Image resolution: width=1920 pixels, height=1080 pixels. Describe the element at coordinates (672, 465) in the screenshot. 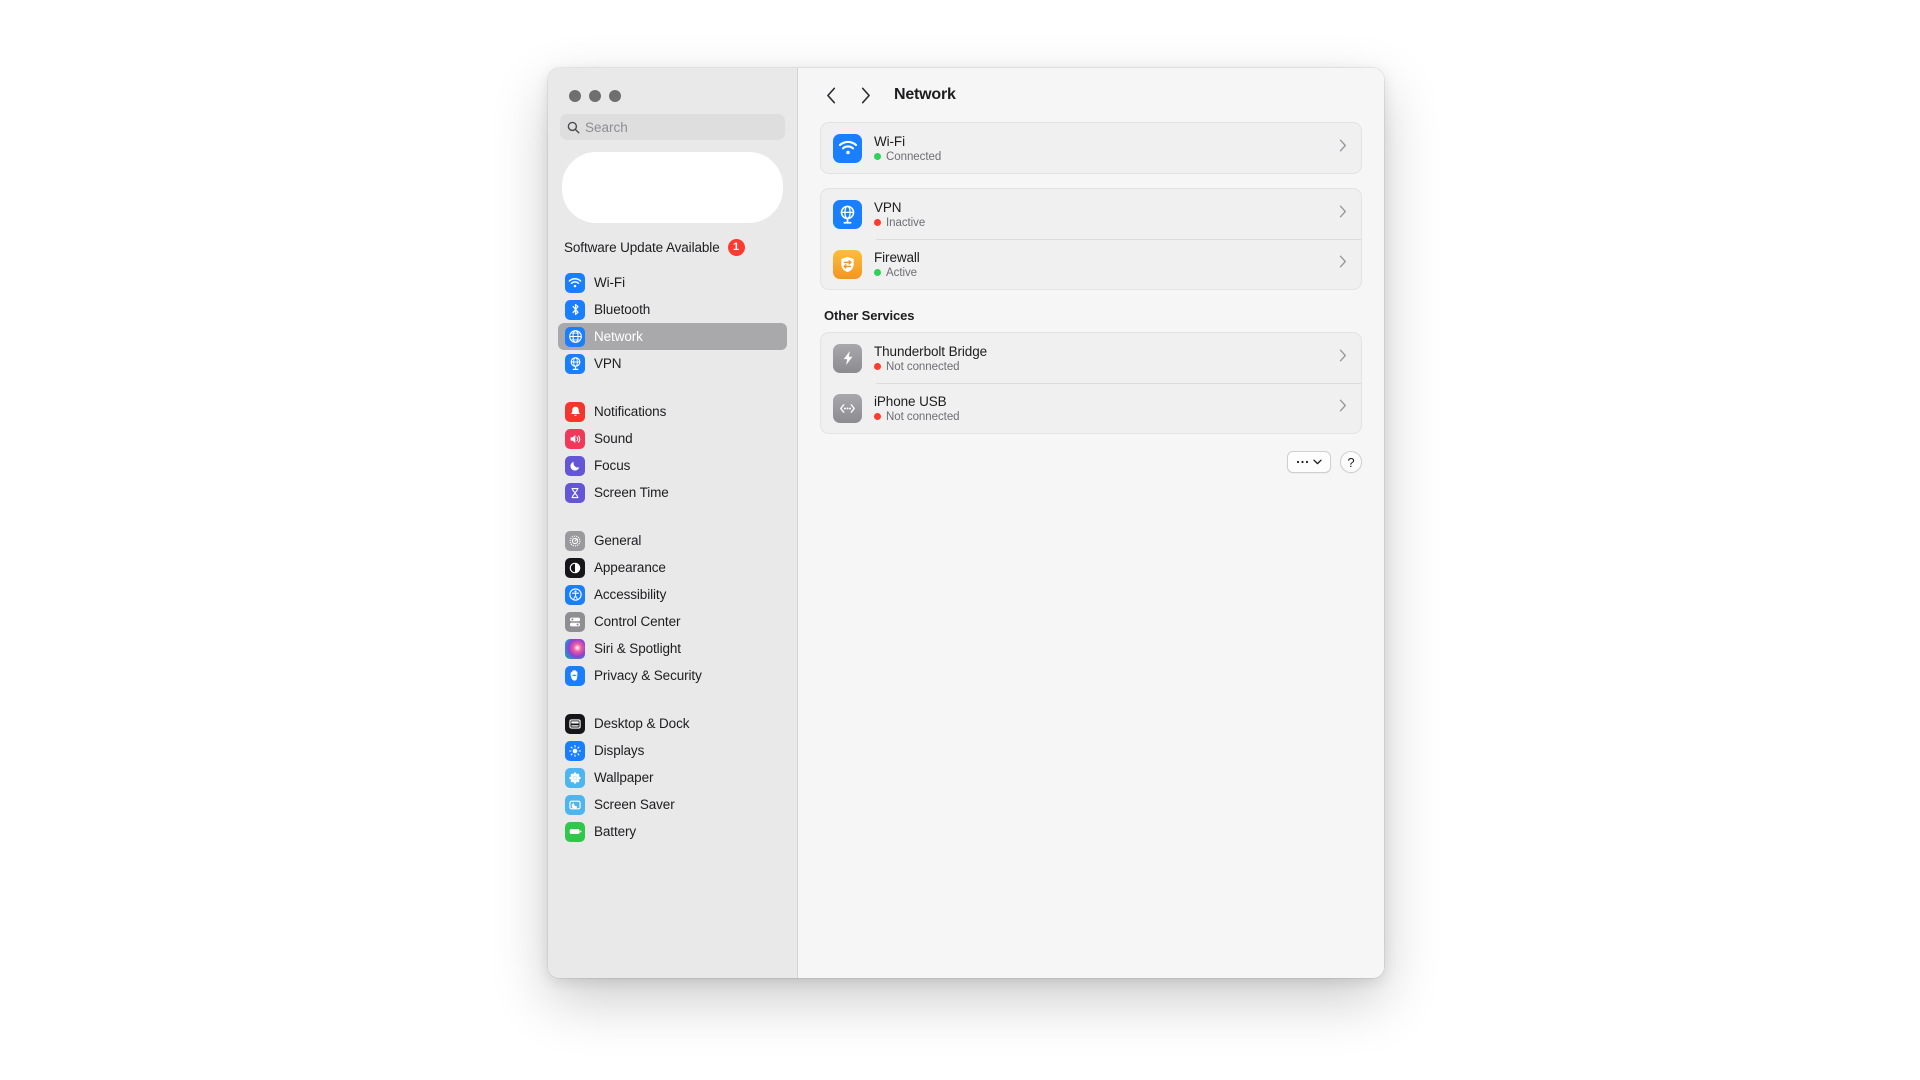

I see `sidebar-item-focus: Focus` at that location.